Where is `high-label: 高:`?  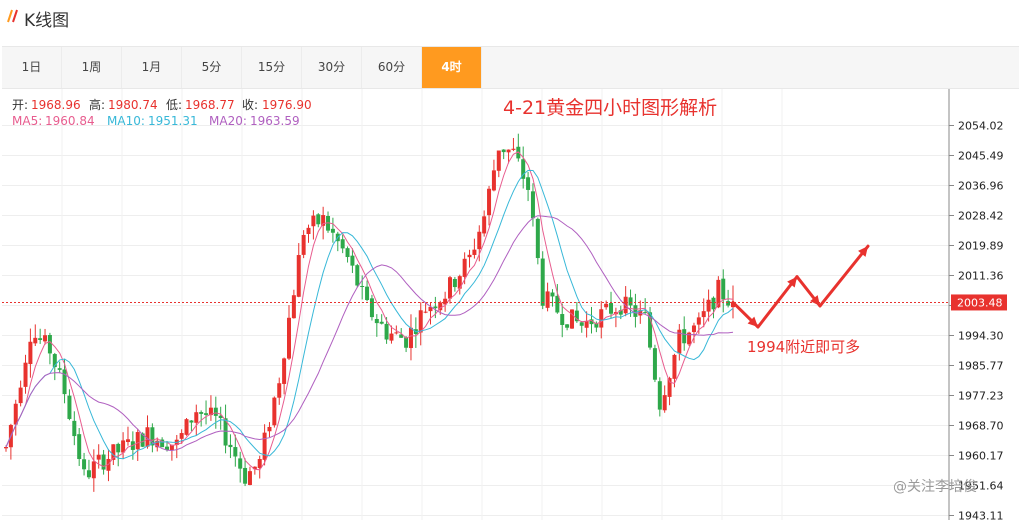
high-label: 高: is located at coordinates (97, 104).